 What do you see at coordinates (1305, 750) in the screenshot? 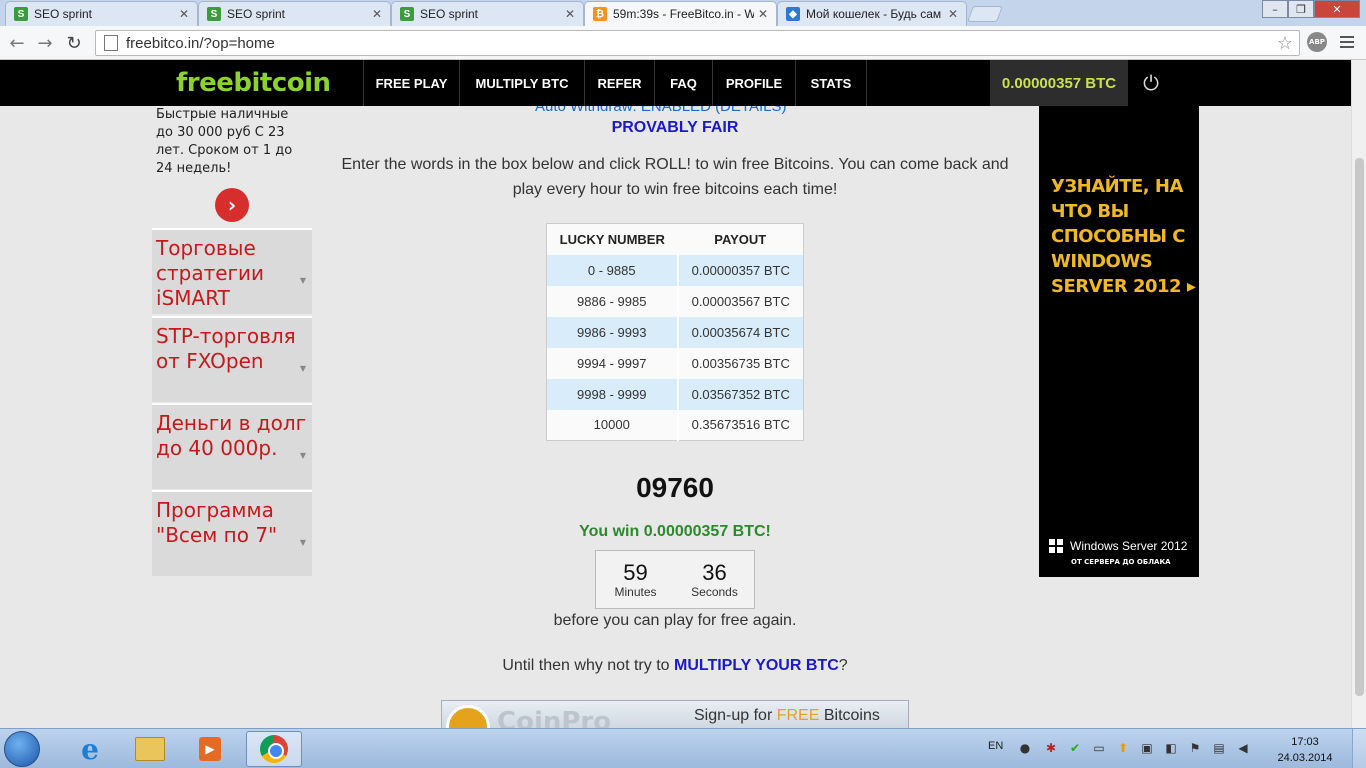
I see `system-clock: 17:03 24.03.2014` at bounding box center [1305, 750].